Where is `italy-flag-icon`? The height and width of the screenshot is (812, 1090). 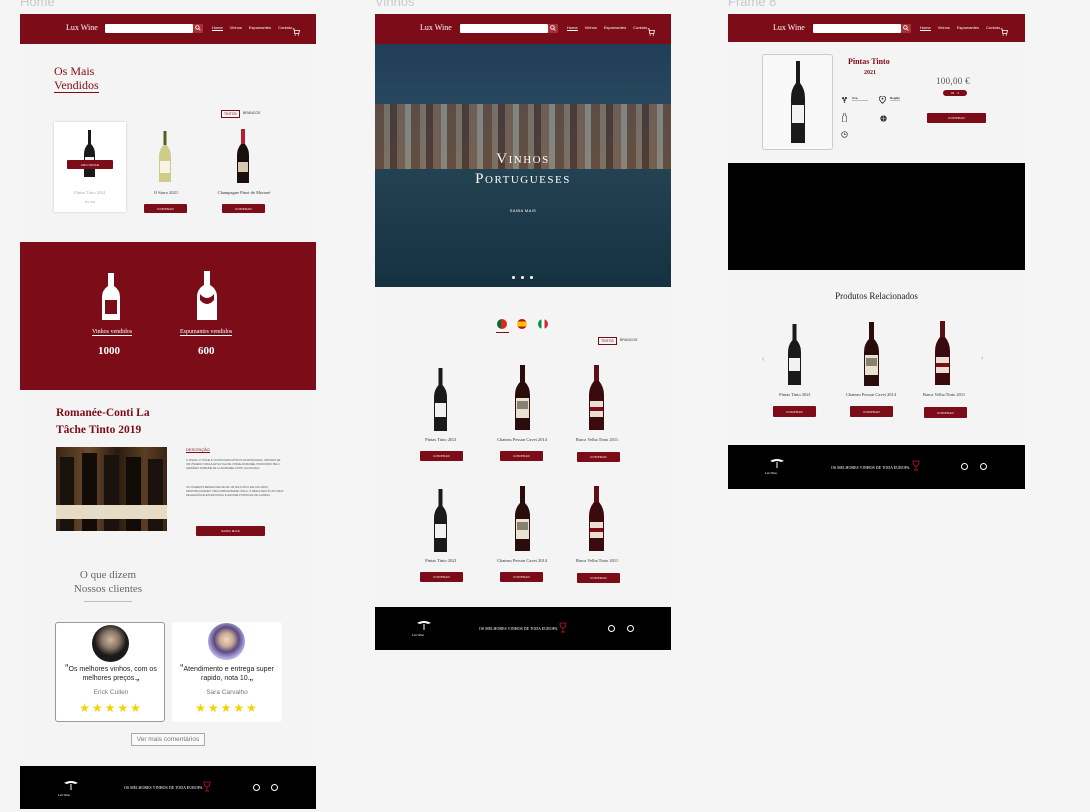 italy-flag-icon is located at coordinates (543, 324).